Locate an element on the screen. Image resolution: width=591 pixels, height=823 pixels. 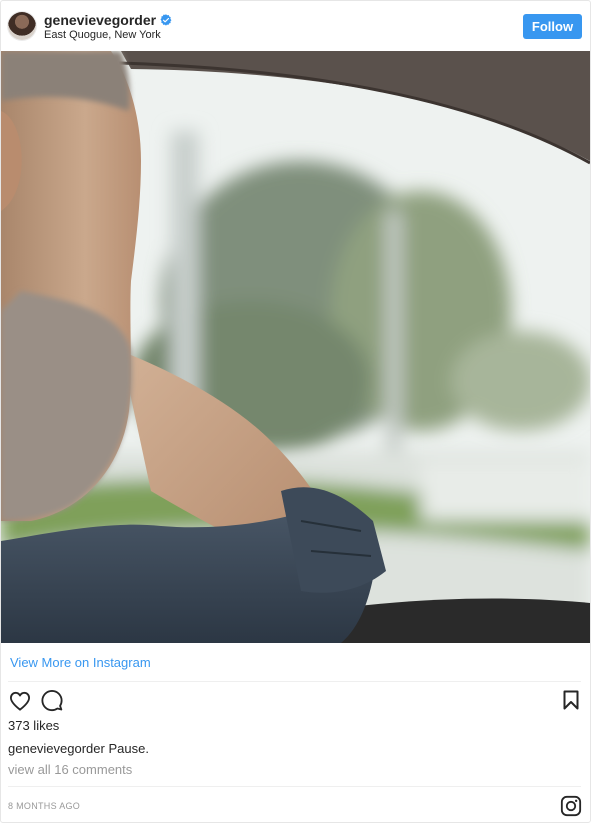
bookmark-icon is located at coordinates (571, 700).